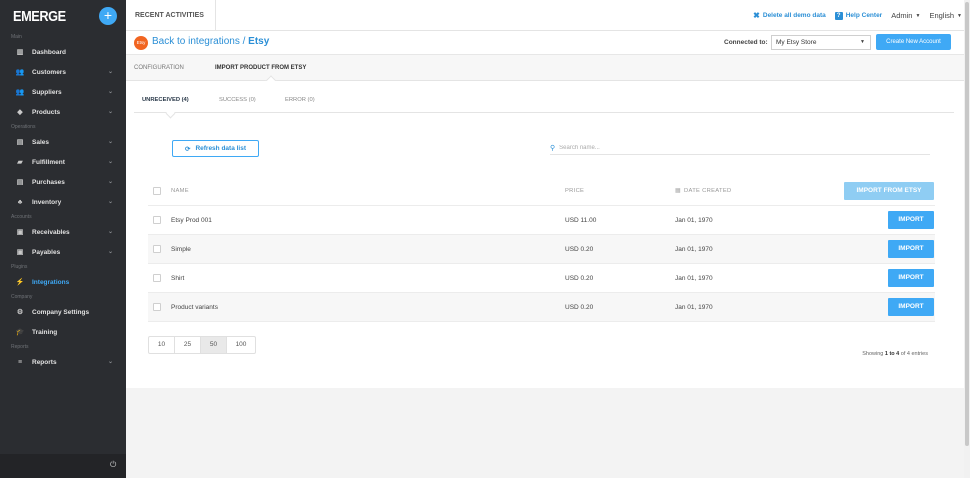  I want to click on admin-dropdown: Admin ▼, so click(905, 15).